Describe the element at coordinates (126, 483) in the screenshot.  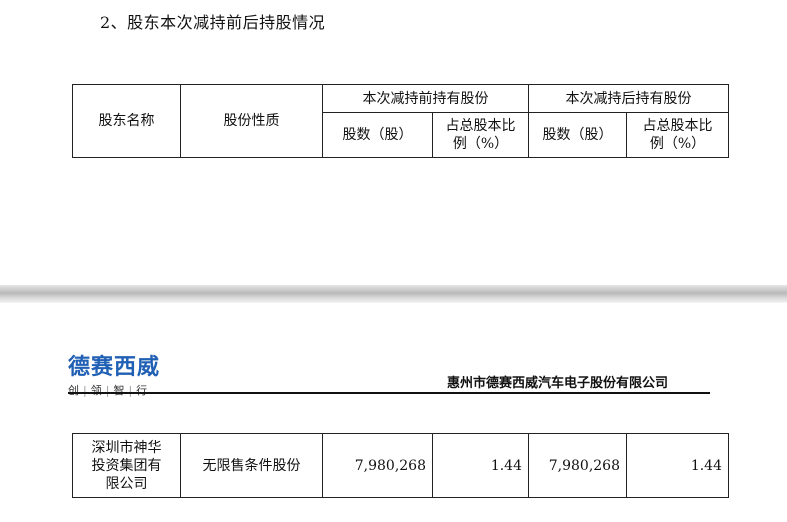
I see `holder-line: 限公司` at that location.